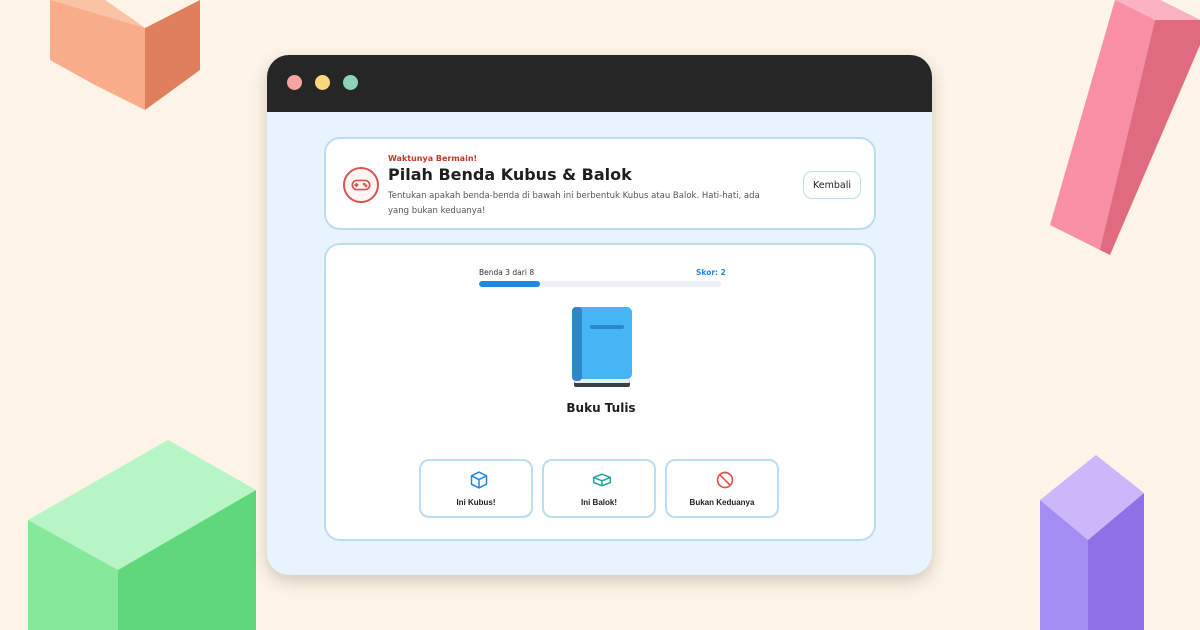 This screenshot has width=1200, height=630. I want to click on close-window-button, so click(294, 82).